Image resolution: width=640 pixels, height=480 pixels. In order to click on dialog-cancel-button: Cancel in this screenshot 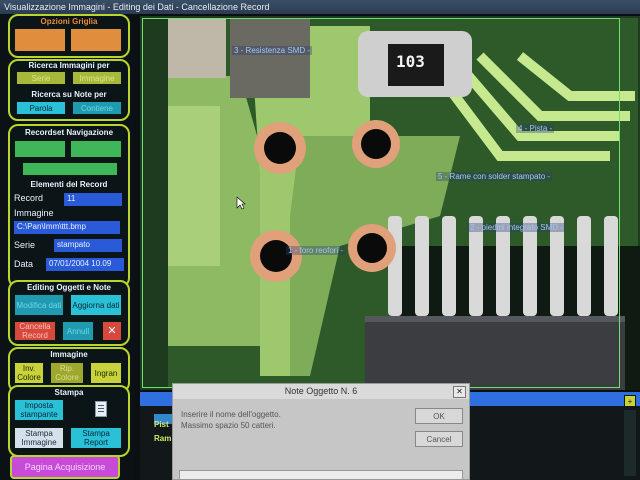, I will do `click(439, 439)`.